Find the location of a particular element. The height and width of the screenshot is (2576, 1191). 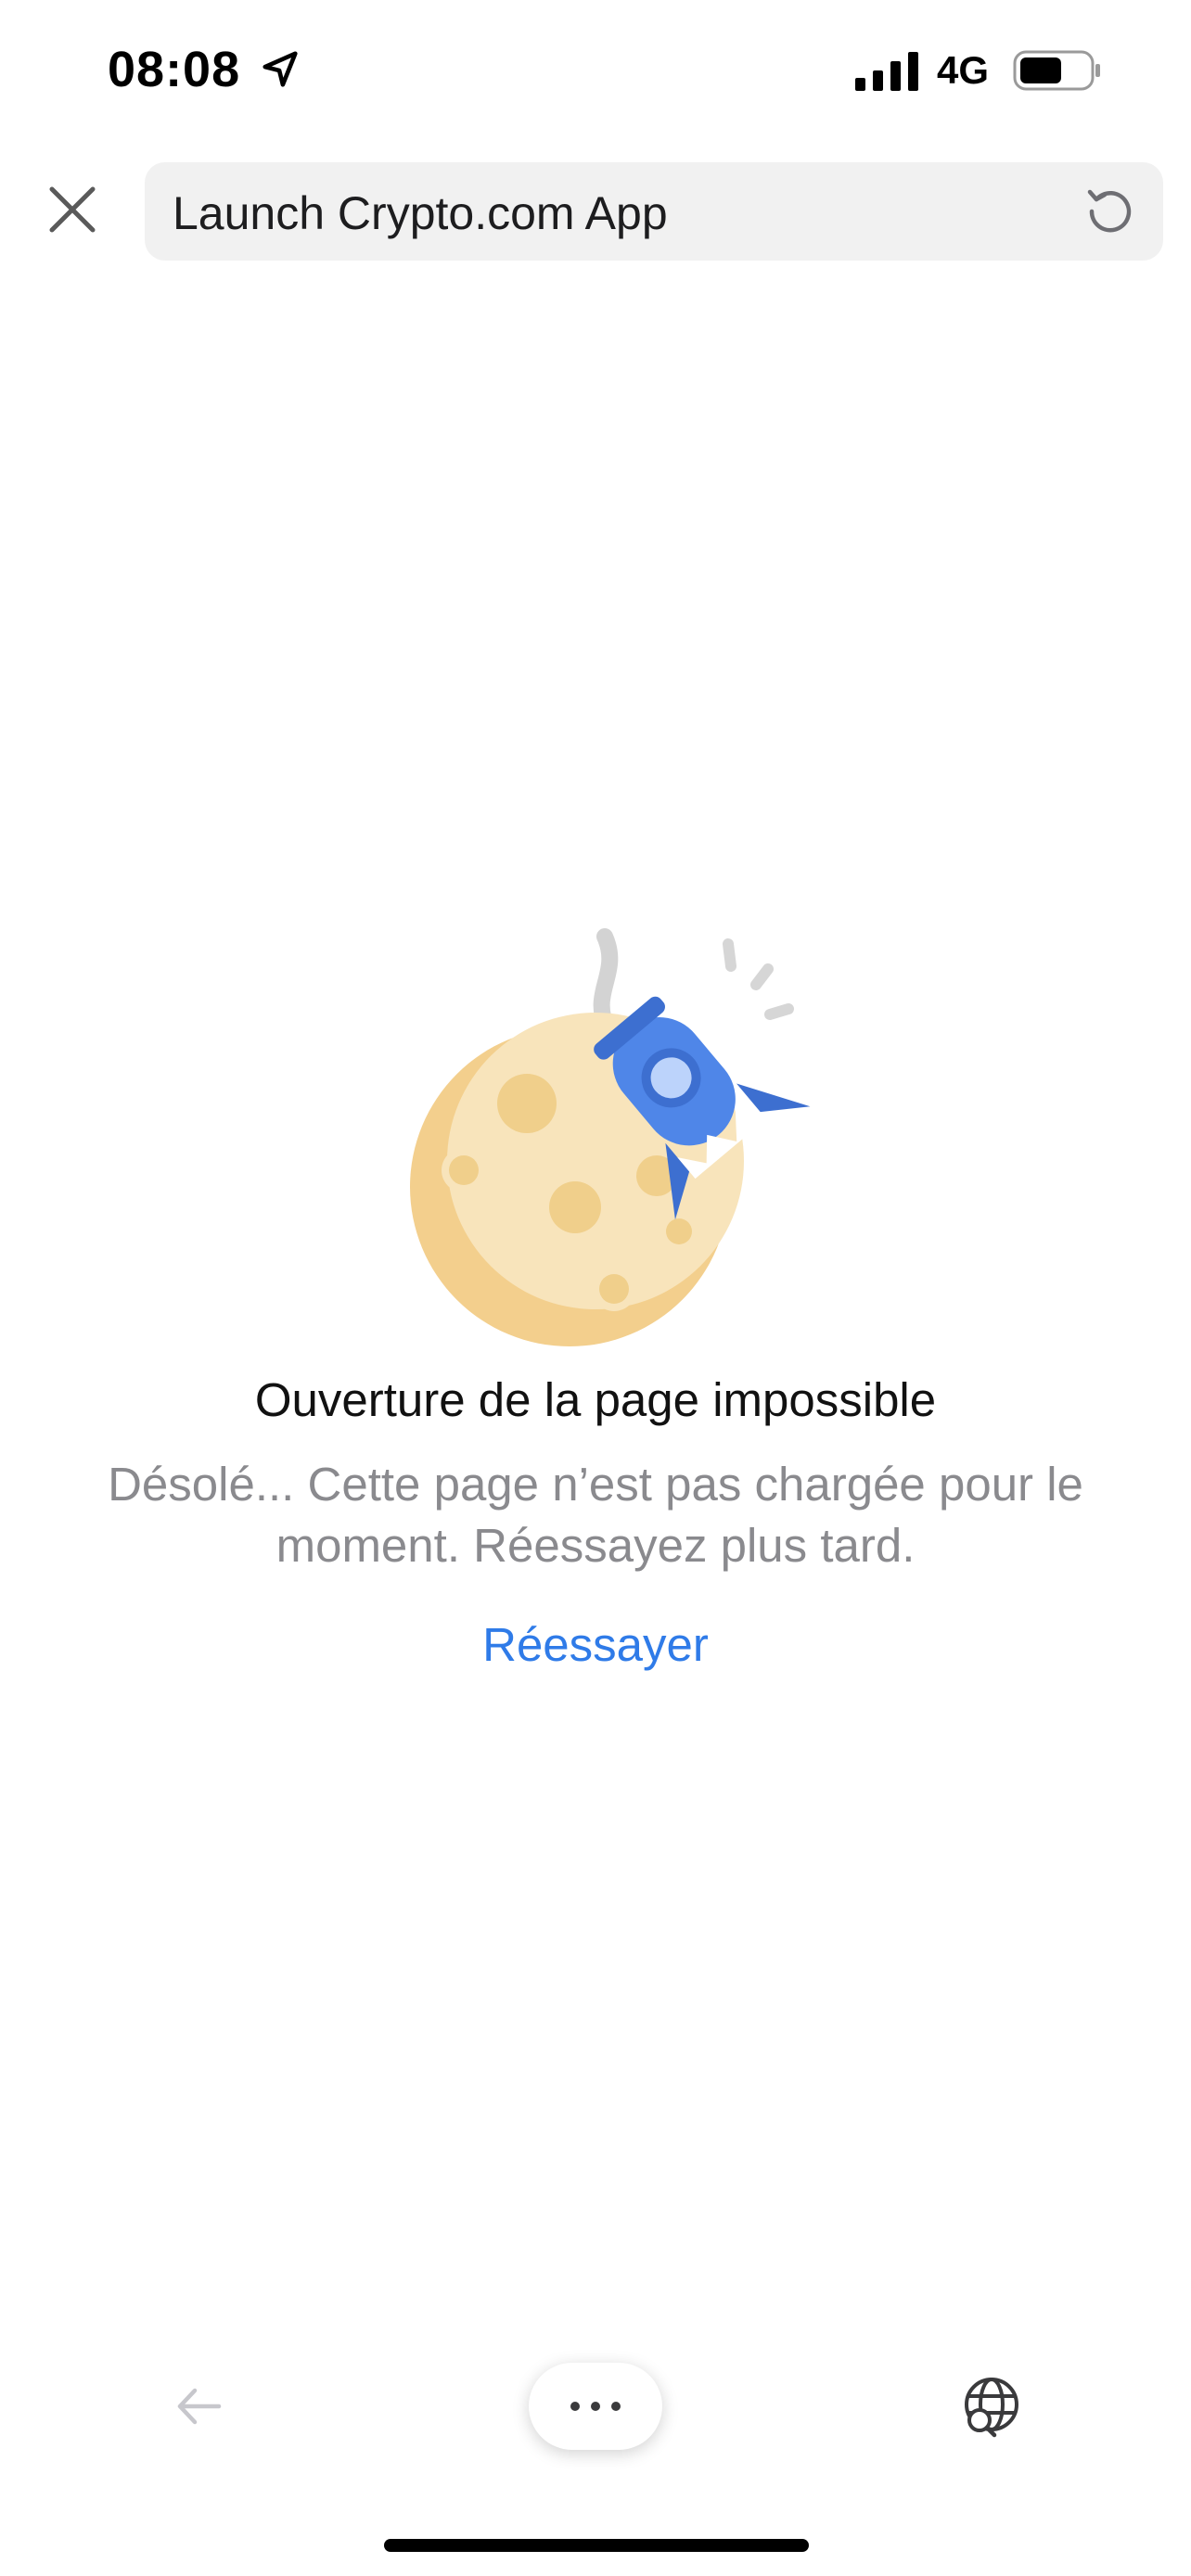

globe-search-icon is located at coordinates (992, 2406).